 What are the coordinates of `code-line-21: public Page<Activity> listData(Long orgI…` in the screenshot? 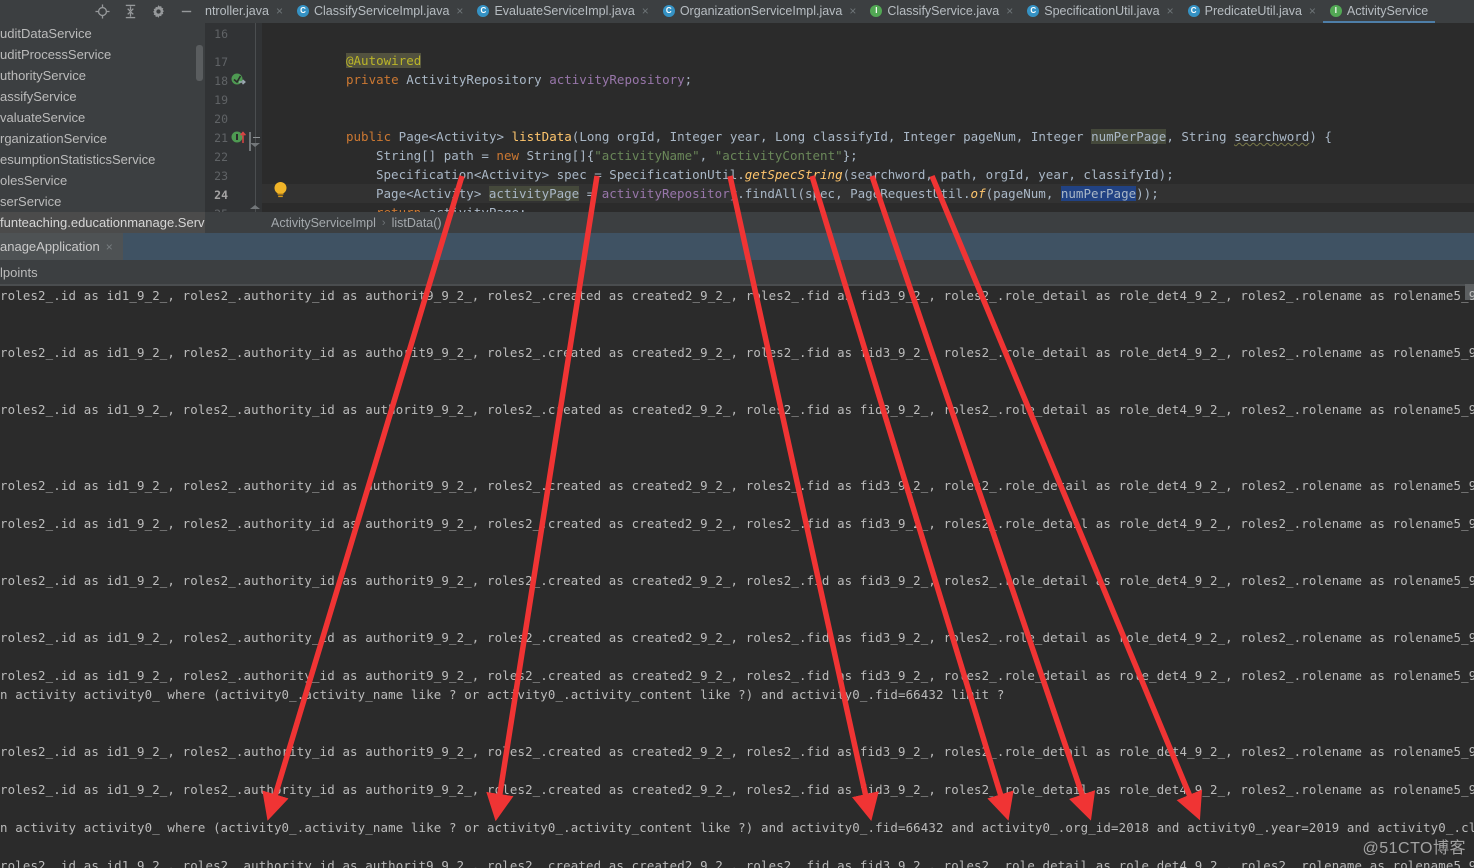 It's located at (839, 136).